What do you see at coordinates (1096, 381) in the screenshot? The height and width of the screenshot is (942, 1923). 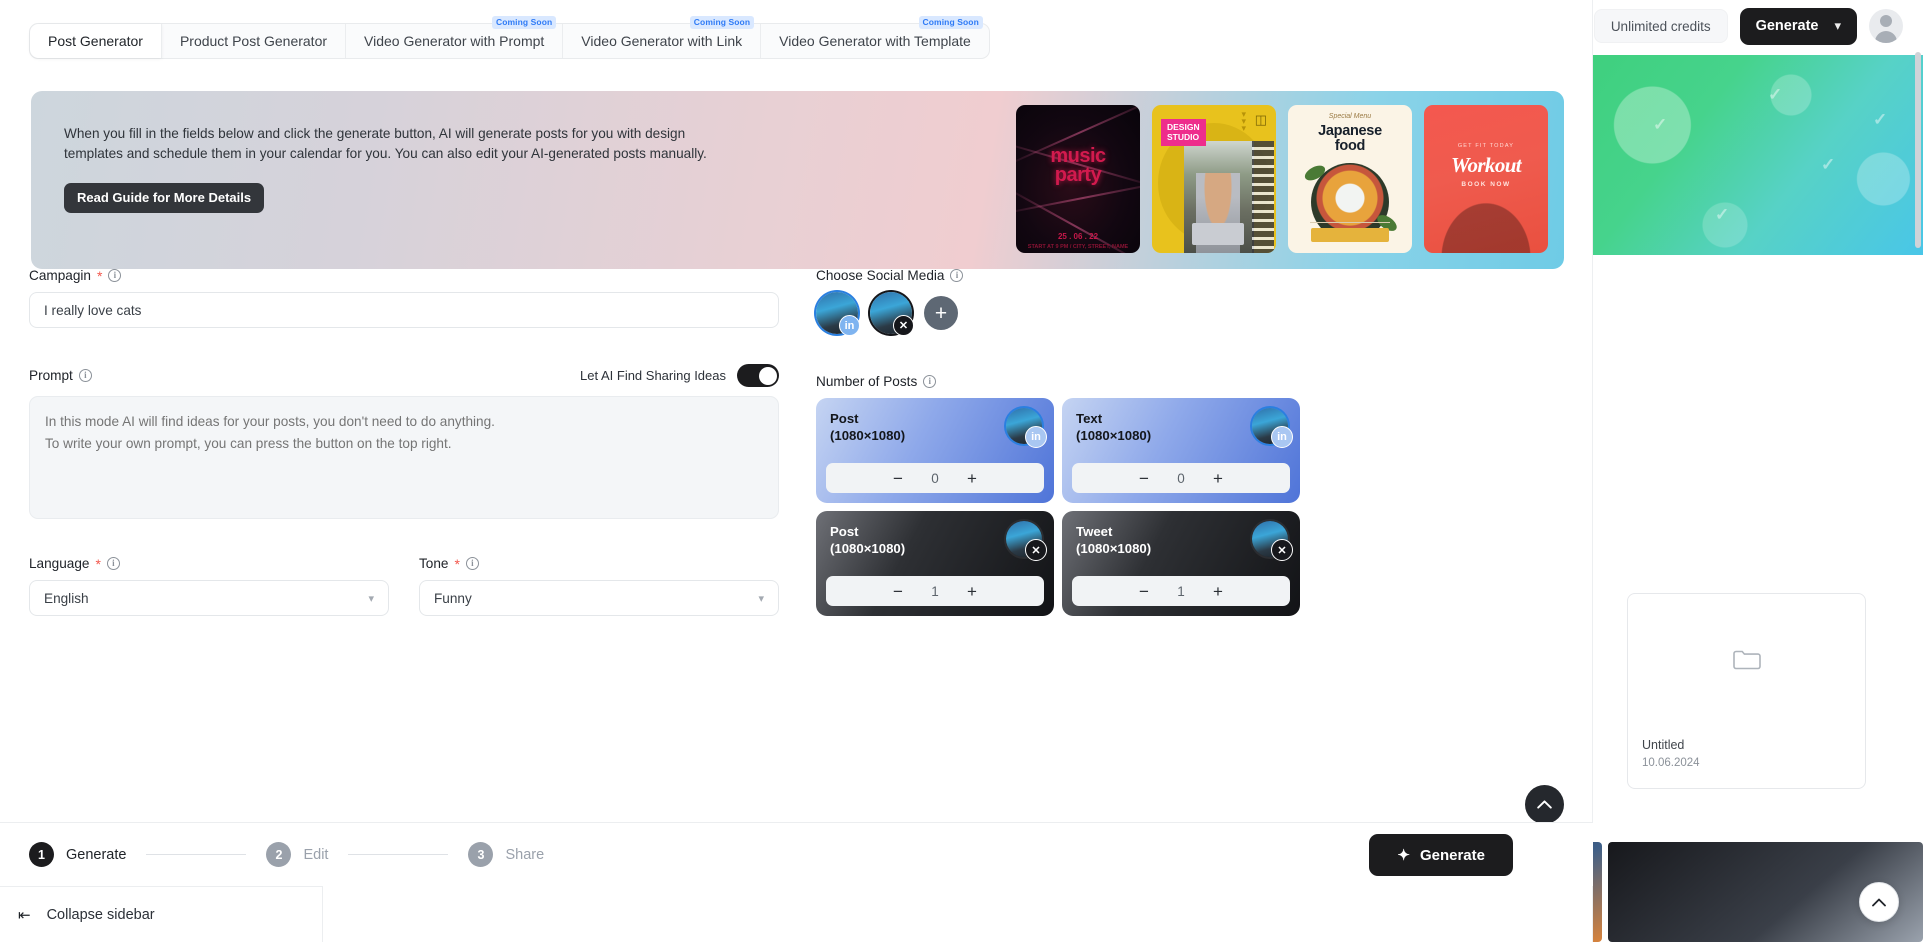 I see `number-of-posts-label-row: Number of Posts i` at bounding box center [1096, 381].